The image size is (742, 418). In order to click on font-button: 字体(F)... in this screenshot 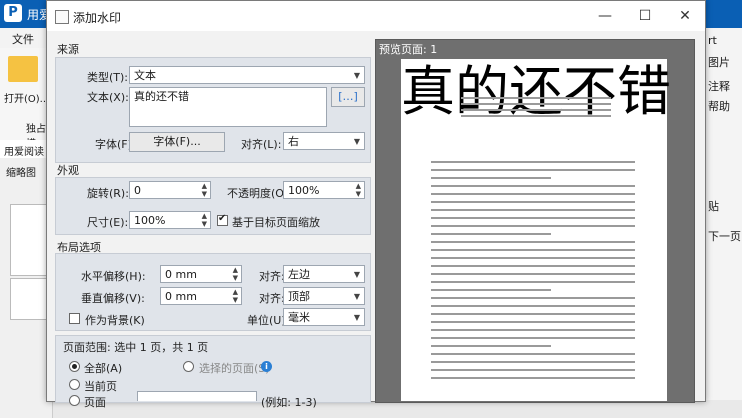, I will do `click(177, 142)`.